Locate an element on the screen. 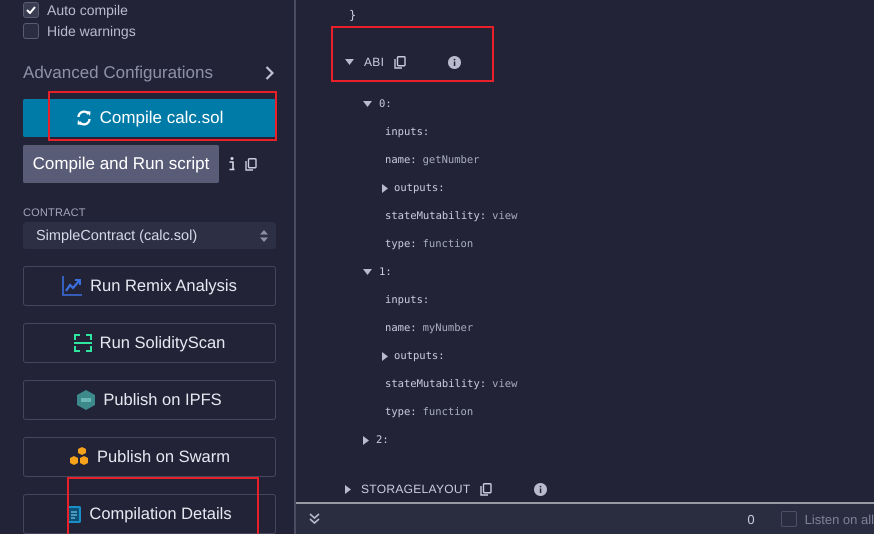 This screenshot has height=534, width=874. double-chevron-down-icon is located at coordinates (314, 519).